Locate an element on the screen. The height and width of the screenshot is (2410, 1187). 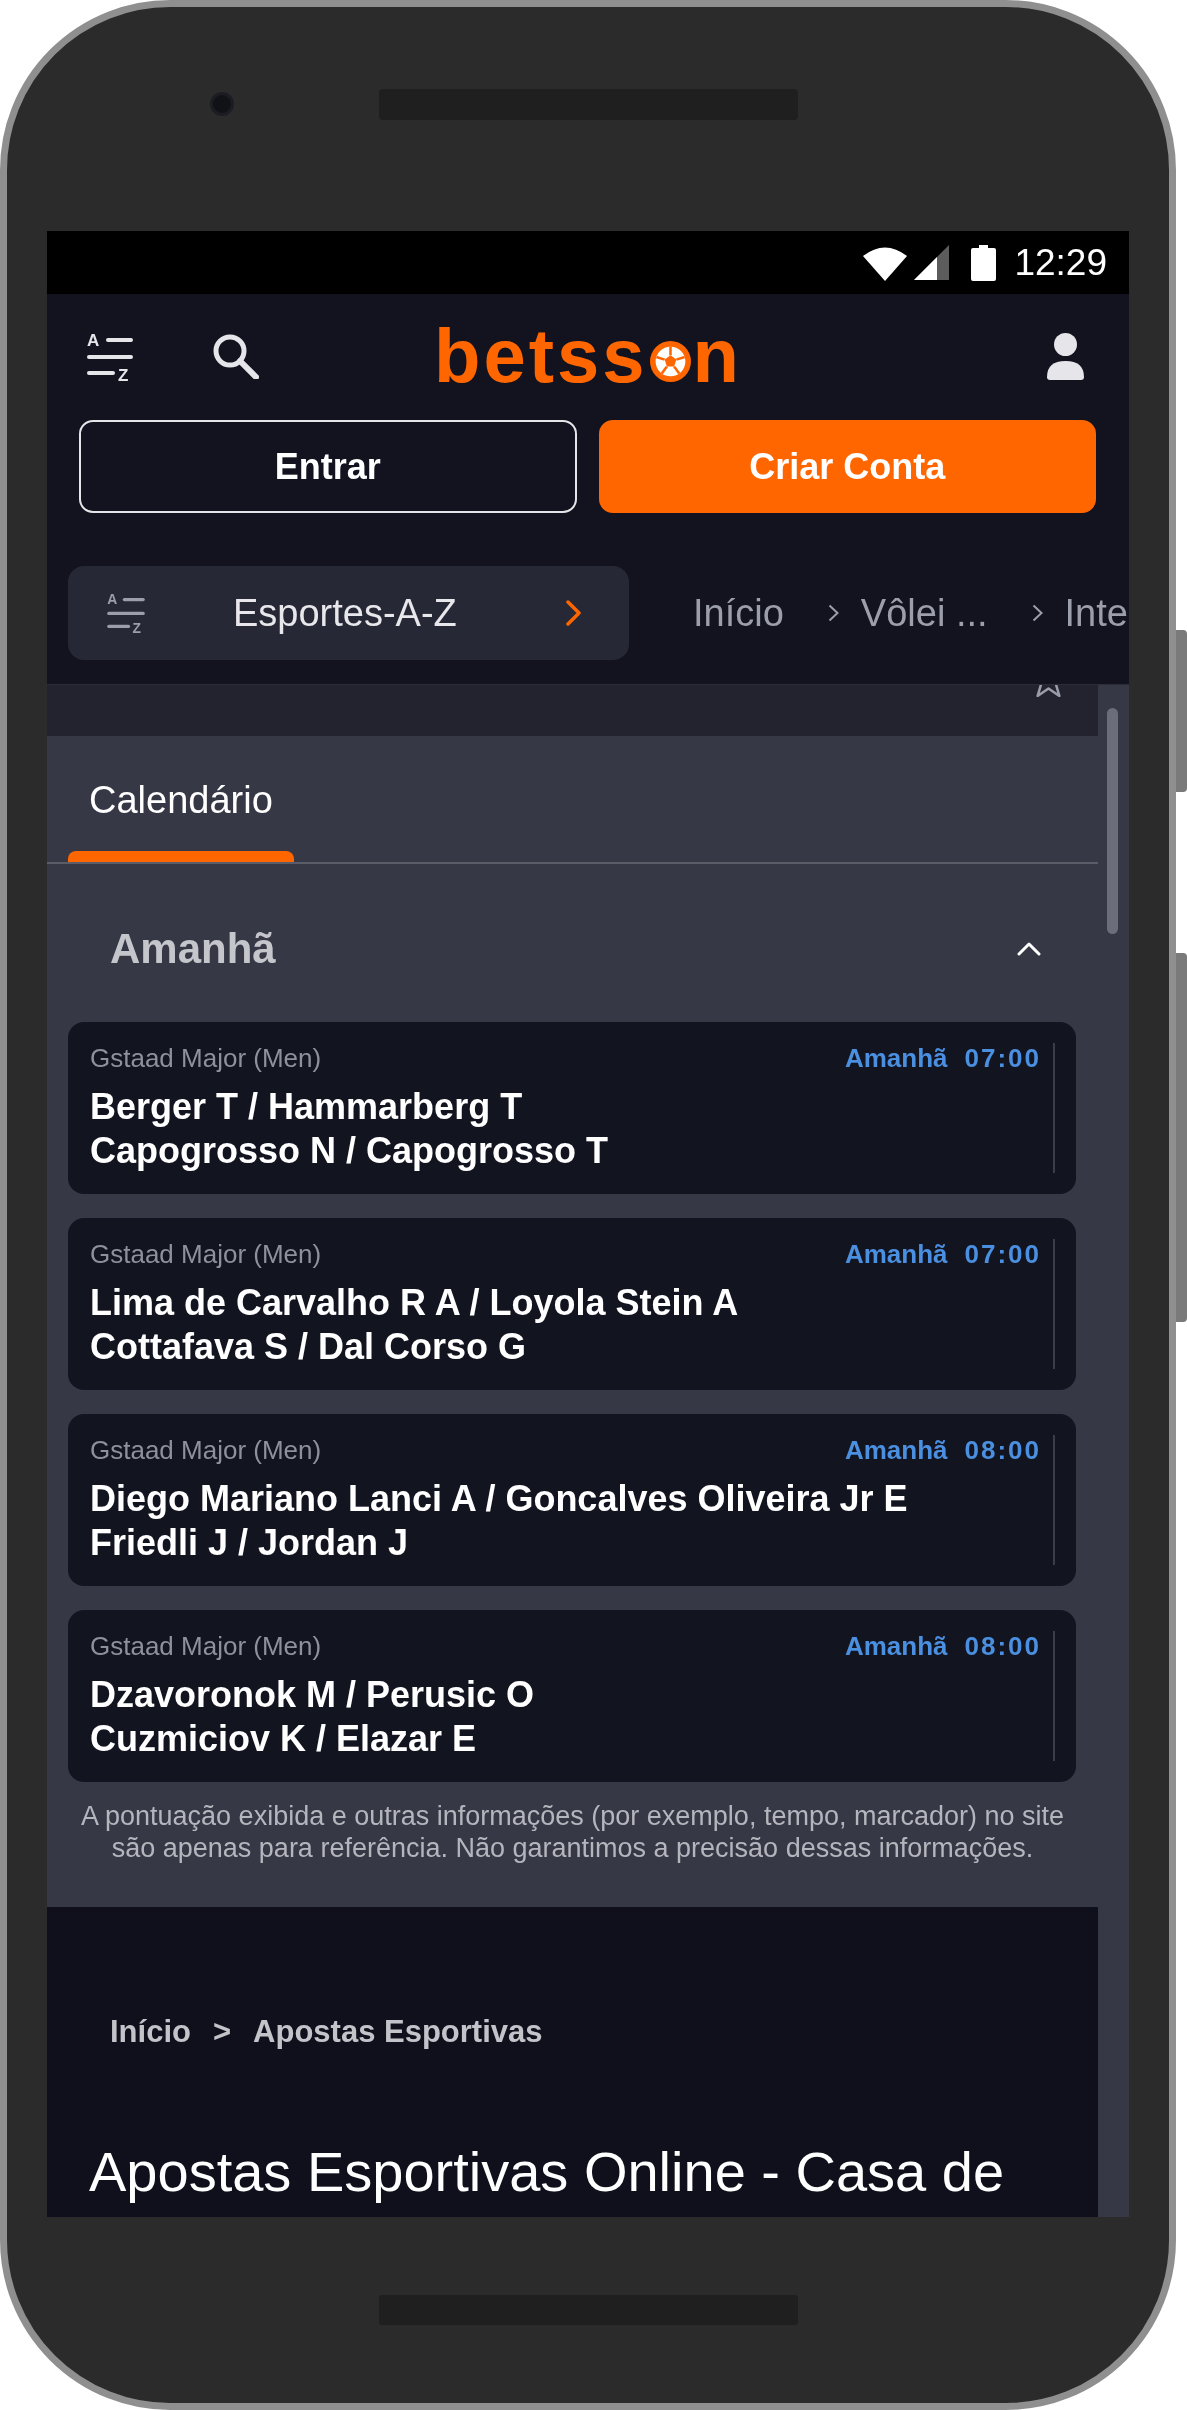
team-names: Cottafava S / Dal Corso G is located at coordinates (308, 1347).